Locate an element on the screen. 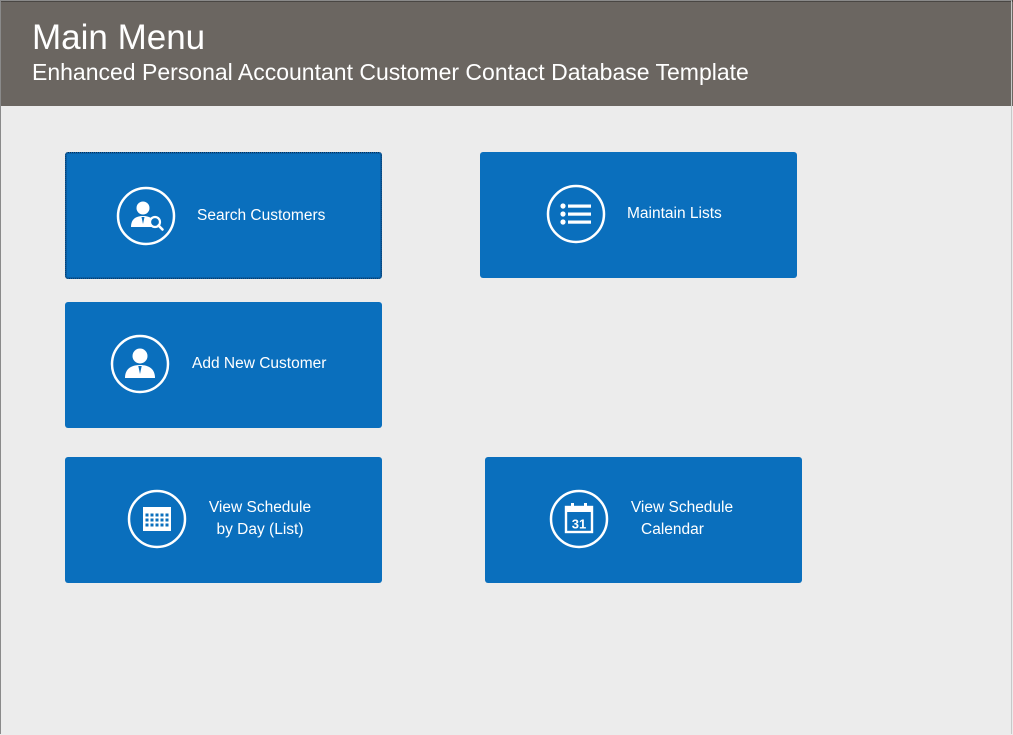  add-new-customer-button: Add New Customer is located at coordinates (223, 365).